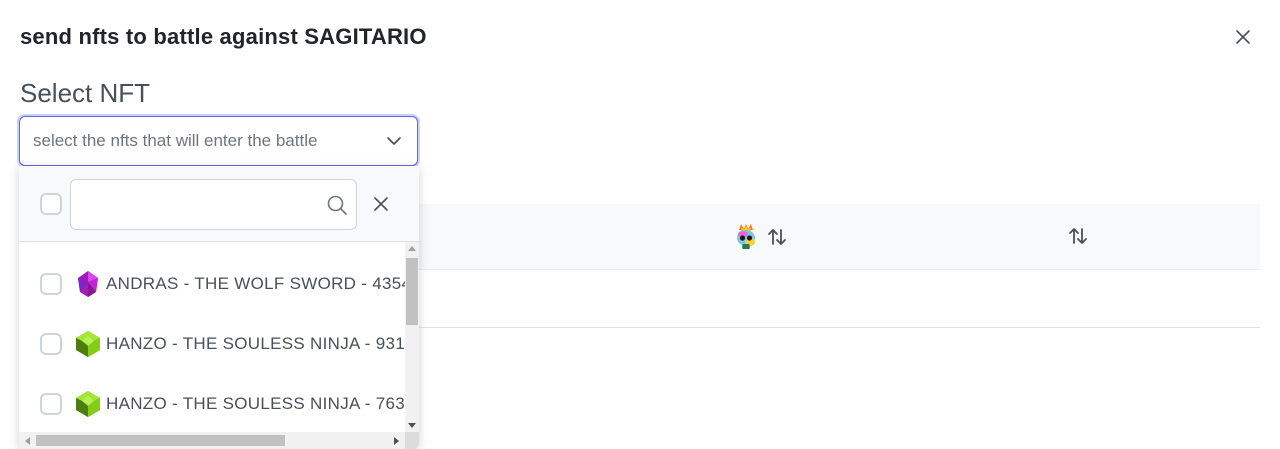 This screenshot has height=449, width=1280. What do you see at coordinates (160, 440) in the screenshot?
I see `horizontal-scroll-thumb` at bounding box center [160, 440].